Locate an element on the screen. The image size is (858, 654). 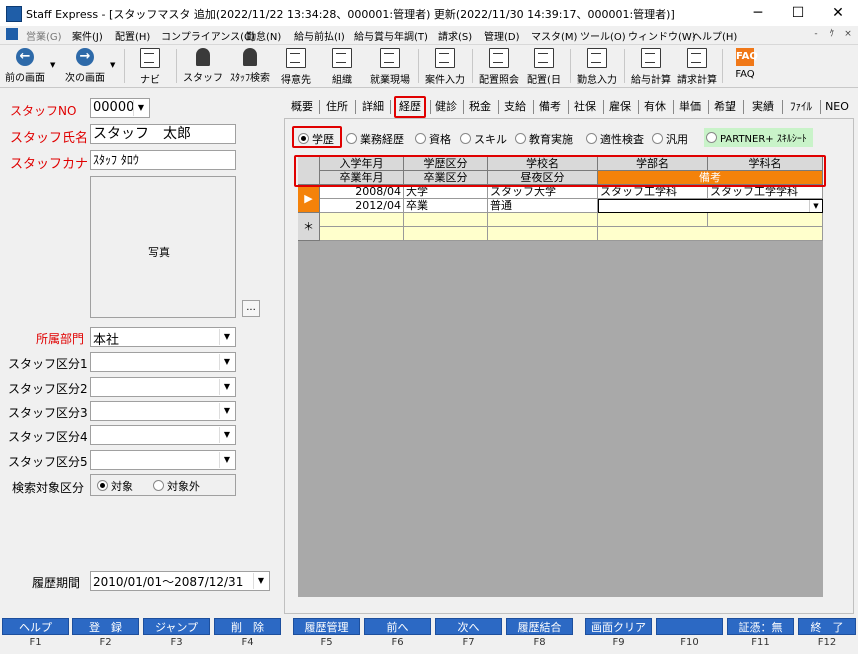
staff-name-field: スタッフ 太郎 is located at coordinates (163, 134).